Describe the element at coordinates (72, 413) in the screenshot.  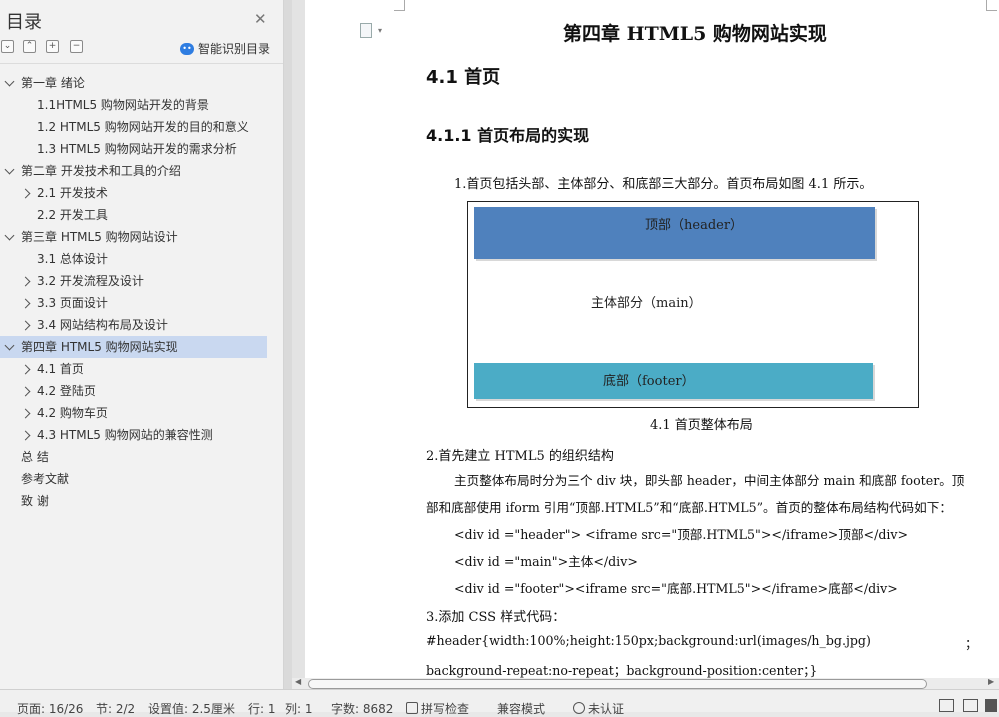
I see `toc-item-label: 4.2 购物车页` at that location.